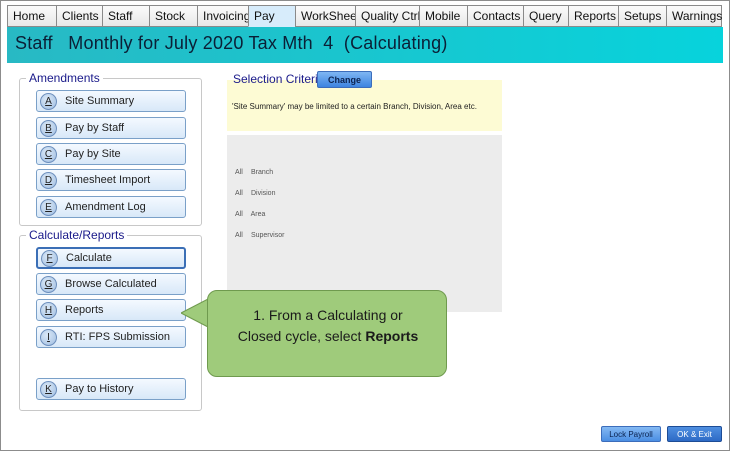 The height and width of the screenshot is (451, 730). What do you see at coordinates (108, 180) in the screenshot?
I see `timesheet-import-label: Timesheet Import` at bounding box center [108, 180].